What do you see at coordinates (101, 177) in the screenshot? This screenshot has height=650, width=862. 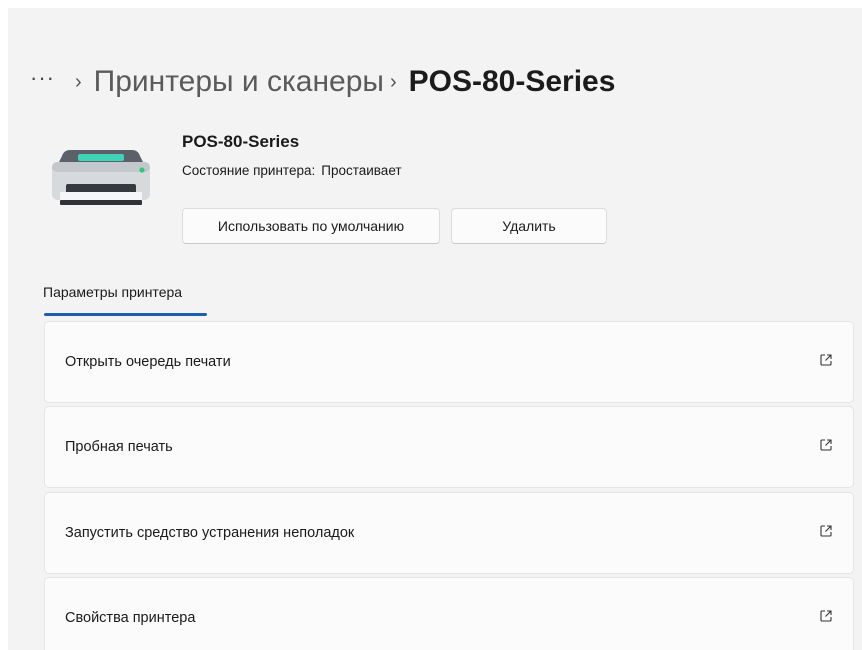 I see `printer-icon` at bounding box center [101, 177].